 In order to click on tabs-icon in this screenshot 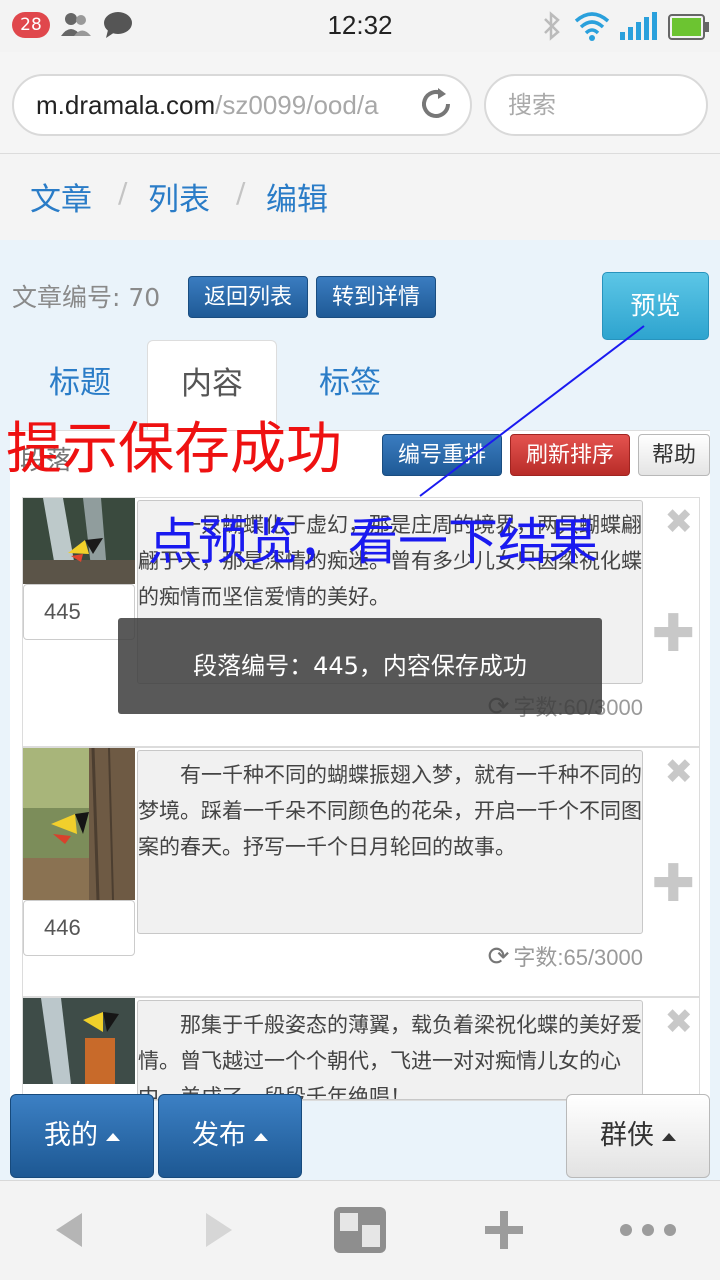, I will do `click(360, 1232)`.